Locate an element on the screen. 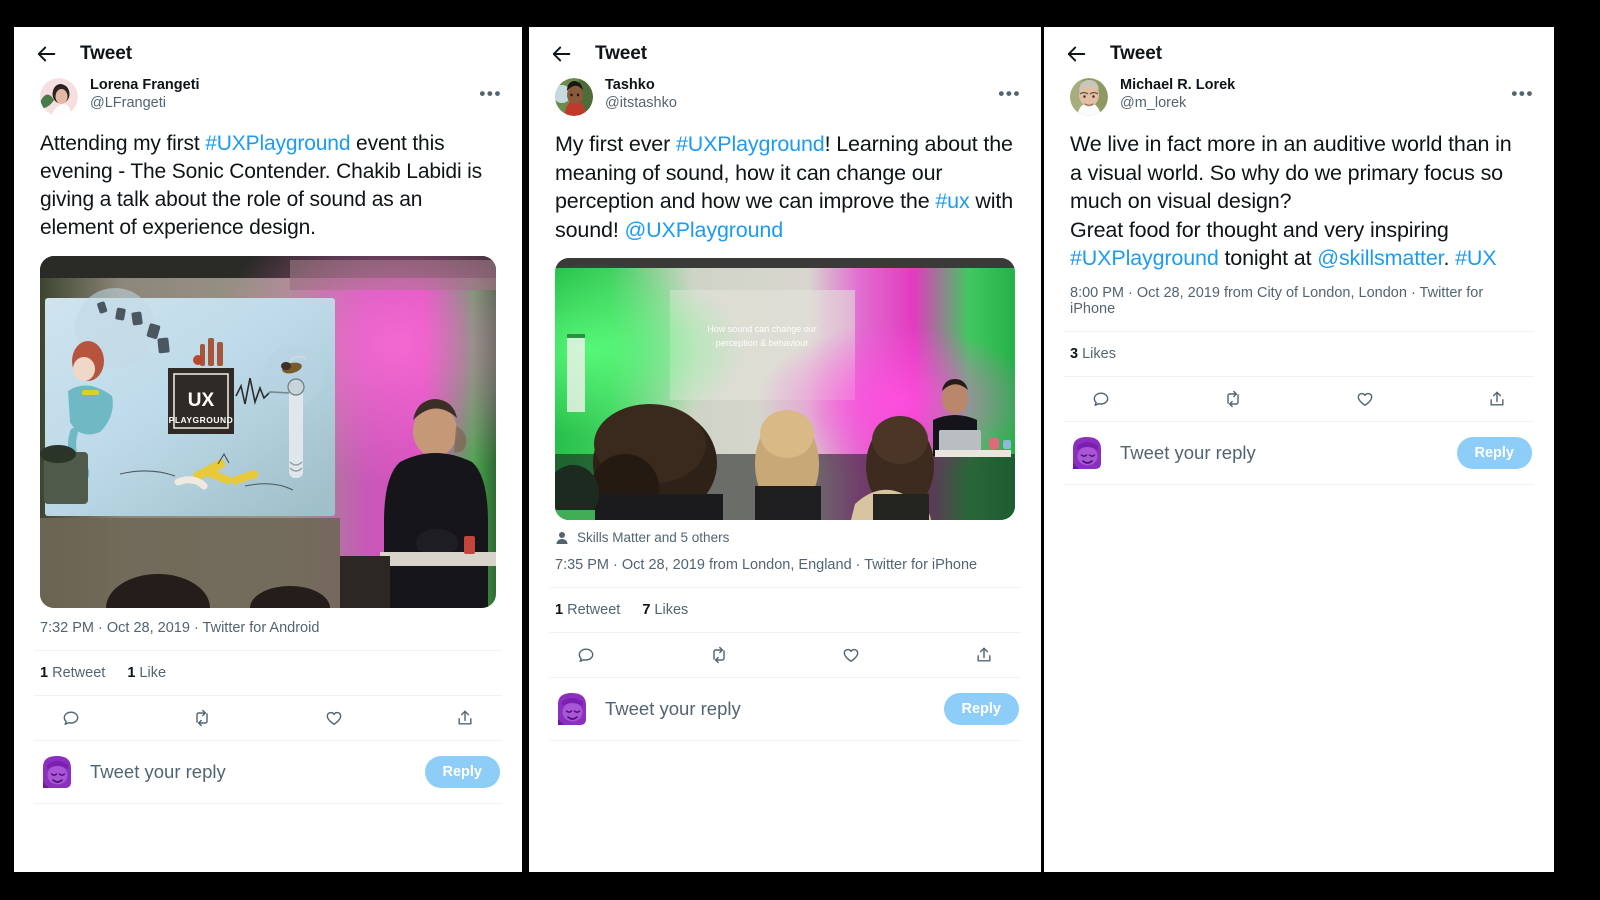 The width and height of the screenshot is (1600, 900). author-names: Michael R. Lorek @m_lorek is located at coordinates (1177, 94).